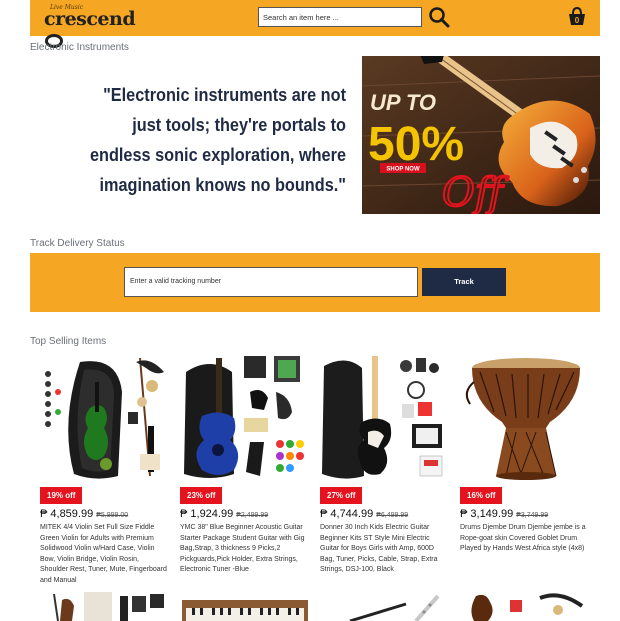 Image resolution: width=620 pixels, height=621 pixels. I want to click on discount-badge: 19% off, so click(61, 495).